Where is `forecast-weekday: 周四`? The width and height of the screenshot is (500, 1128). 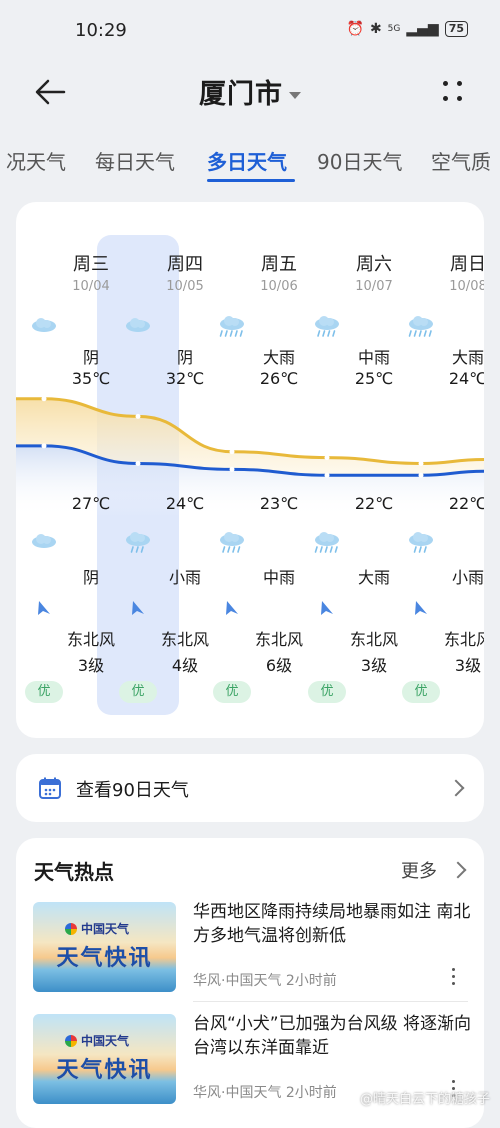
forecast-weekday: 周四 is located at coordinates (185, 264).